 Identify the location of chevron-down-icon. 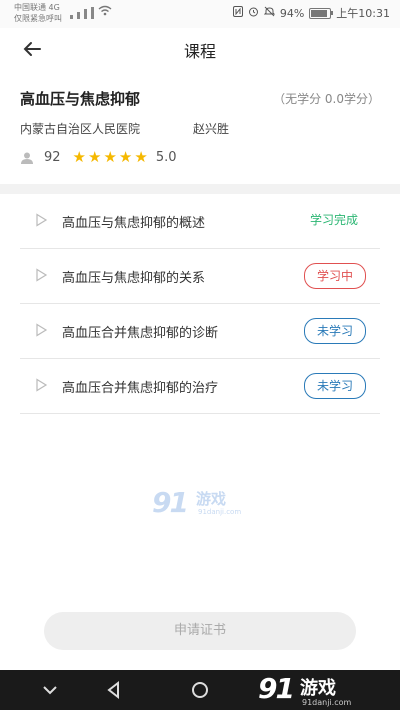
(50, 690).